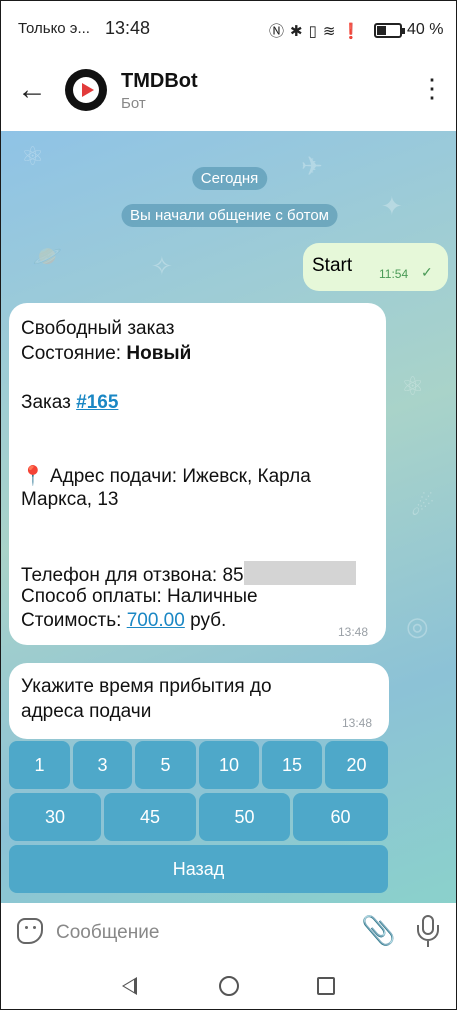  I want to click on clock: 13:48, so click(128, 28).